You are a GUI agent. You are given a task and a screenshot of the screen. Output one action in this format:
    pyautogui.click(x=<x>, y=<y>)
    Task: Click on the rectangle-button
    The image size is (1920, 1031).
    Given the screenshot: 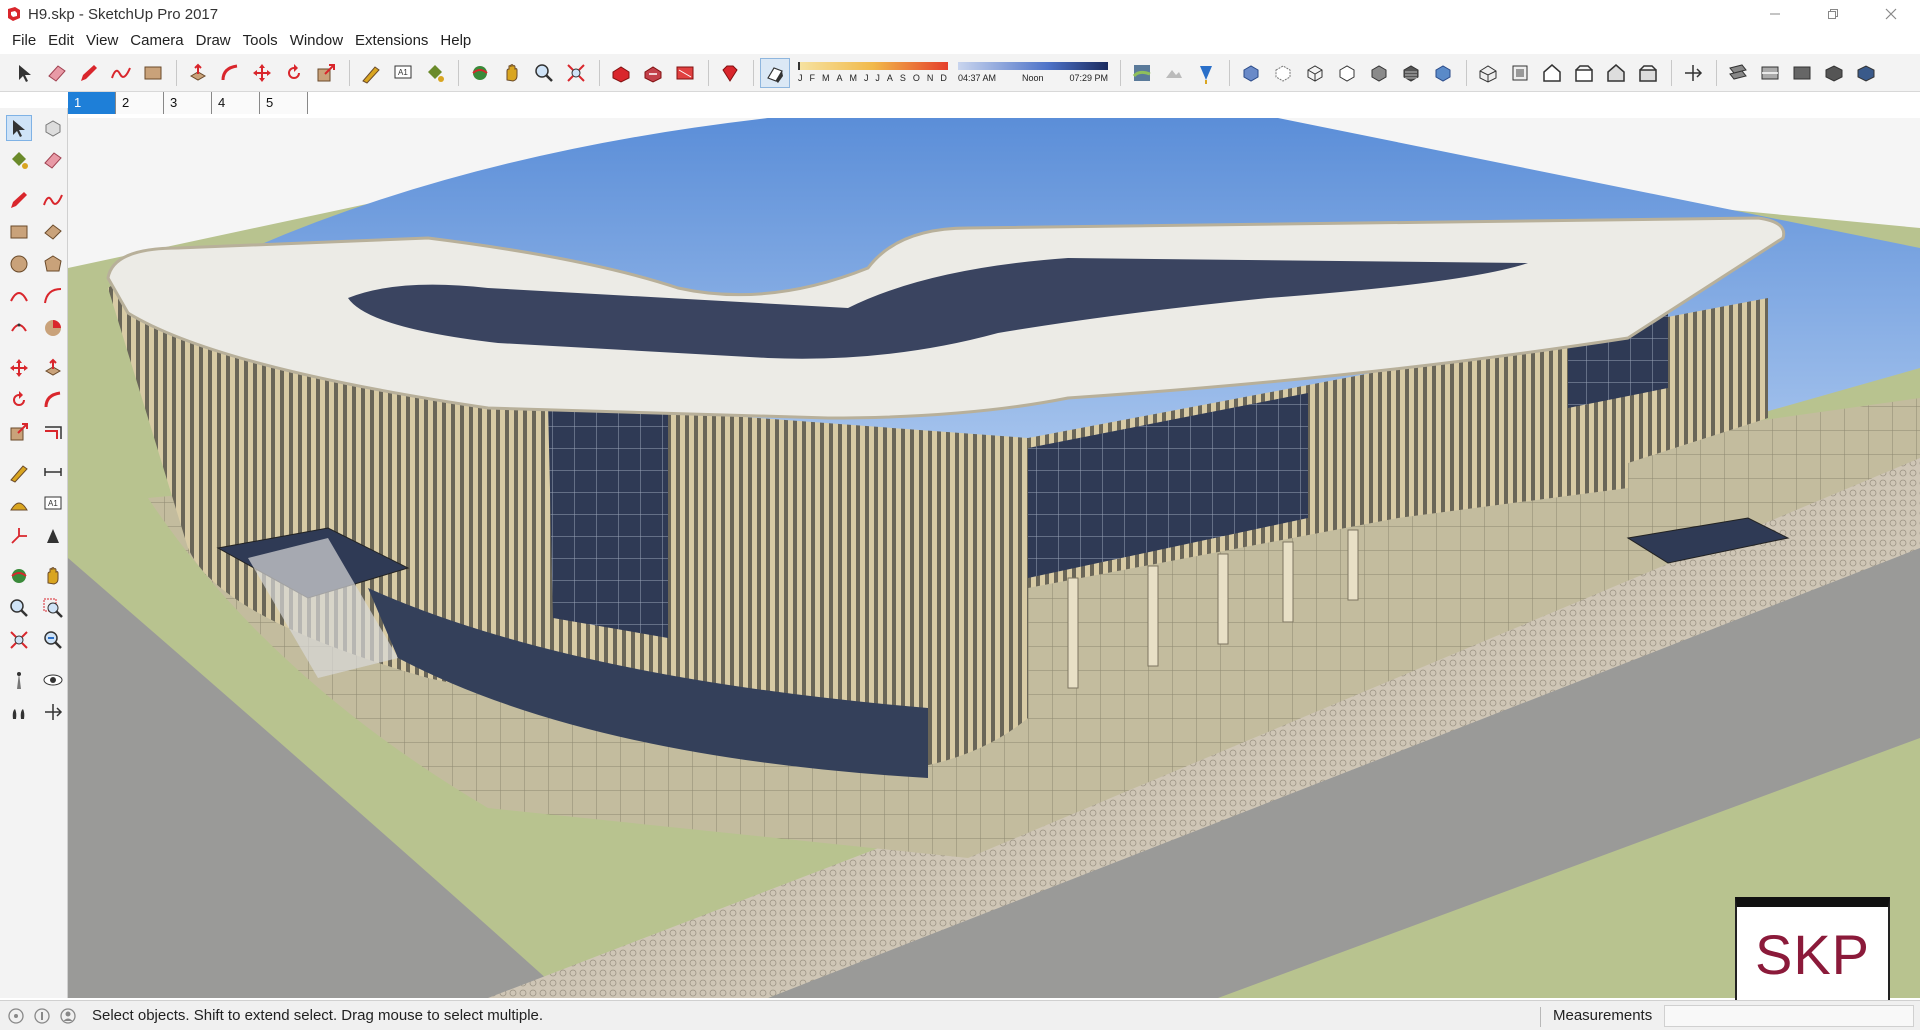 What is the action you would take?
    pyautogui.click(x=153, y=73)
    